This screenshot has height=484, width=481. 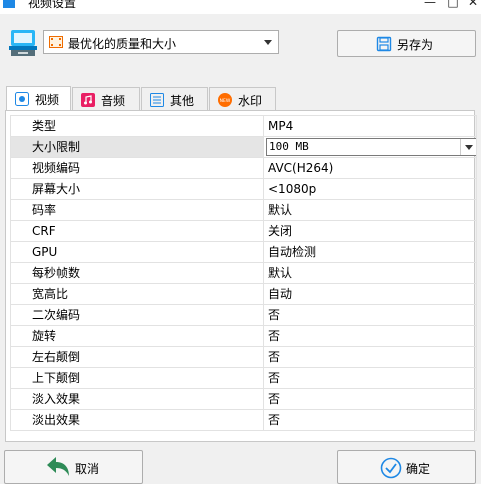 What do you see at coordinates (88, 100) in the screenshot?
I see `music-icon` at bounding box center [88, 100].